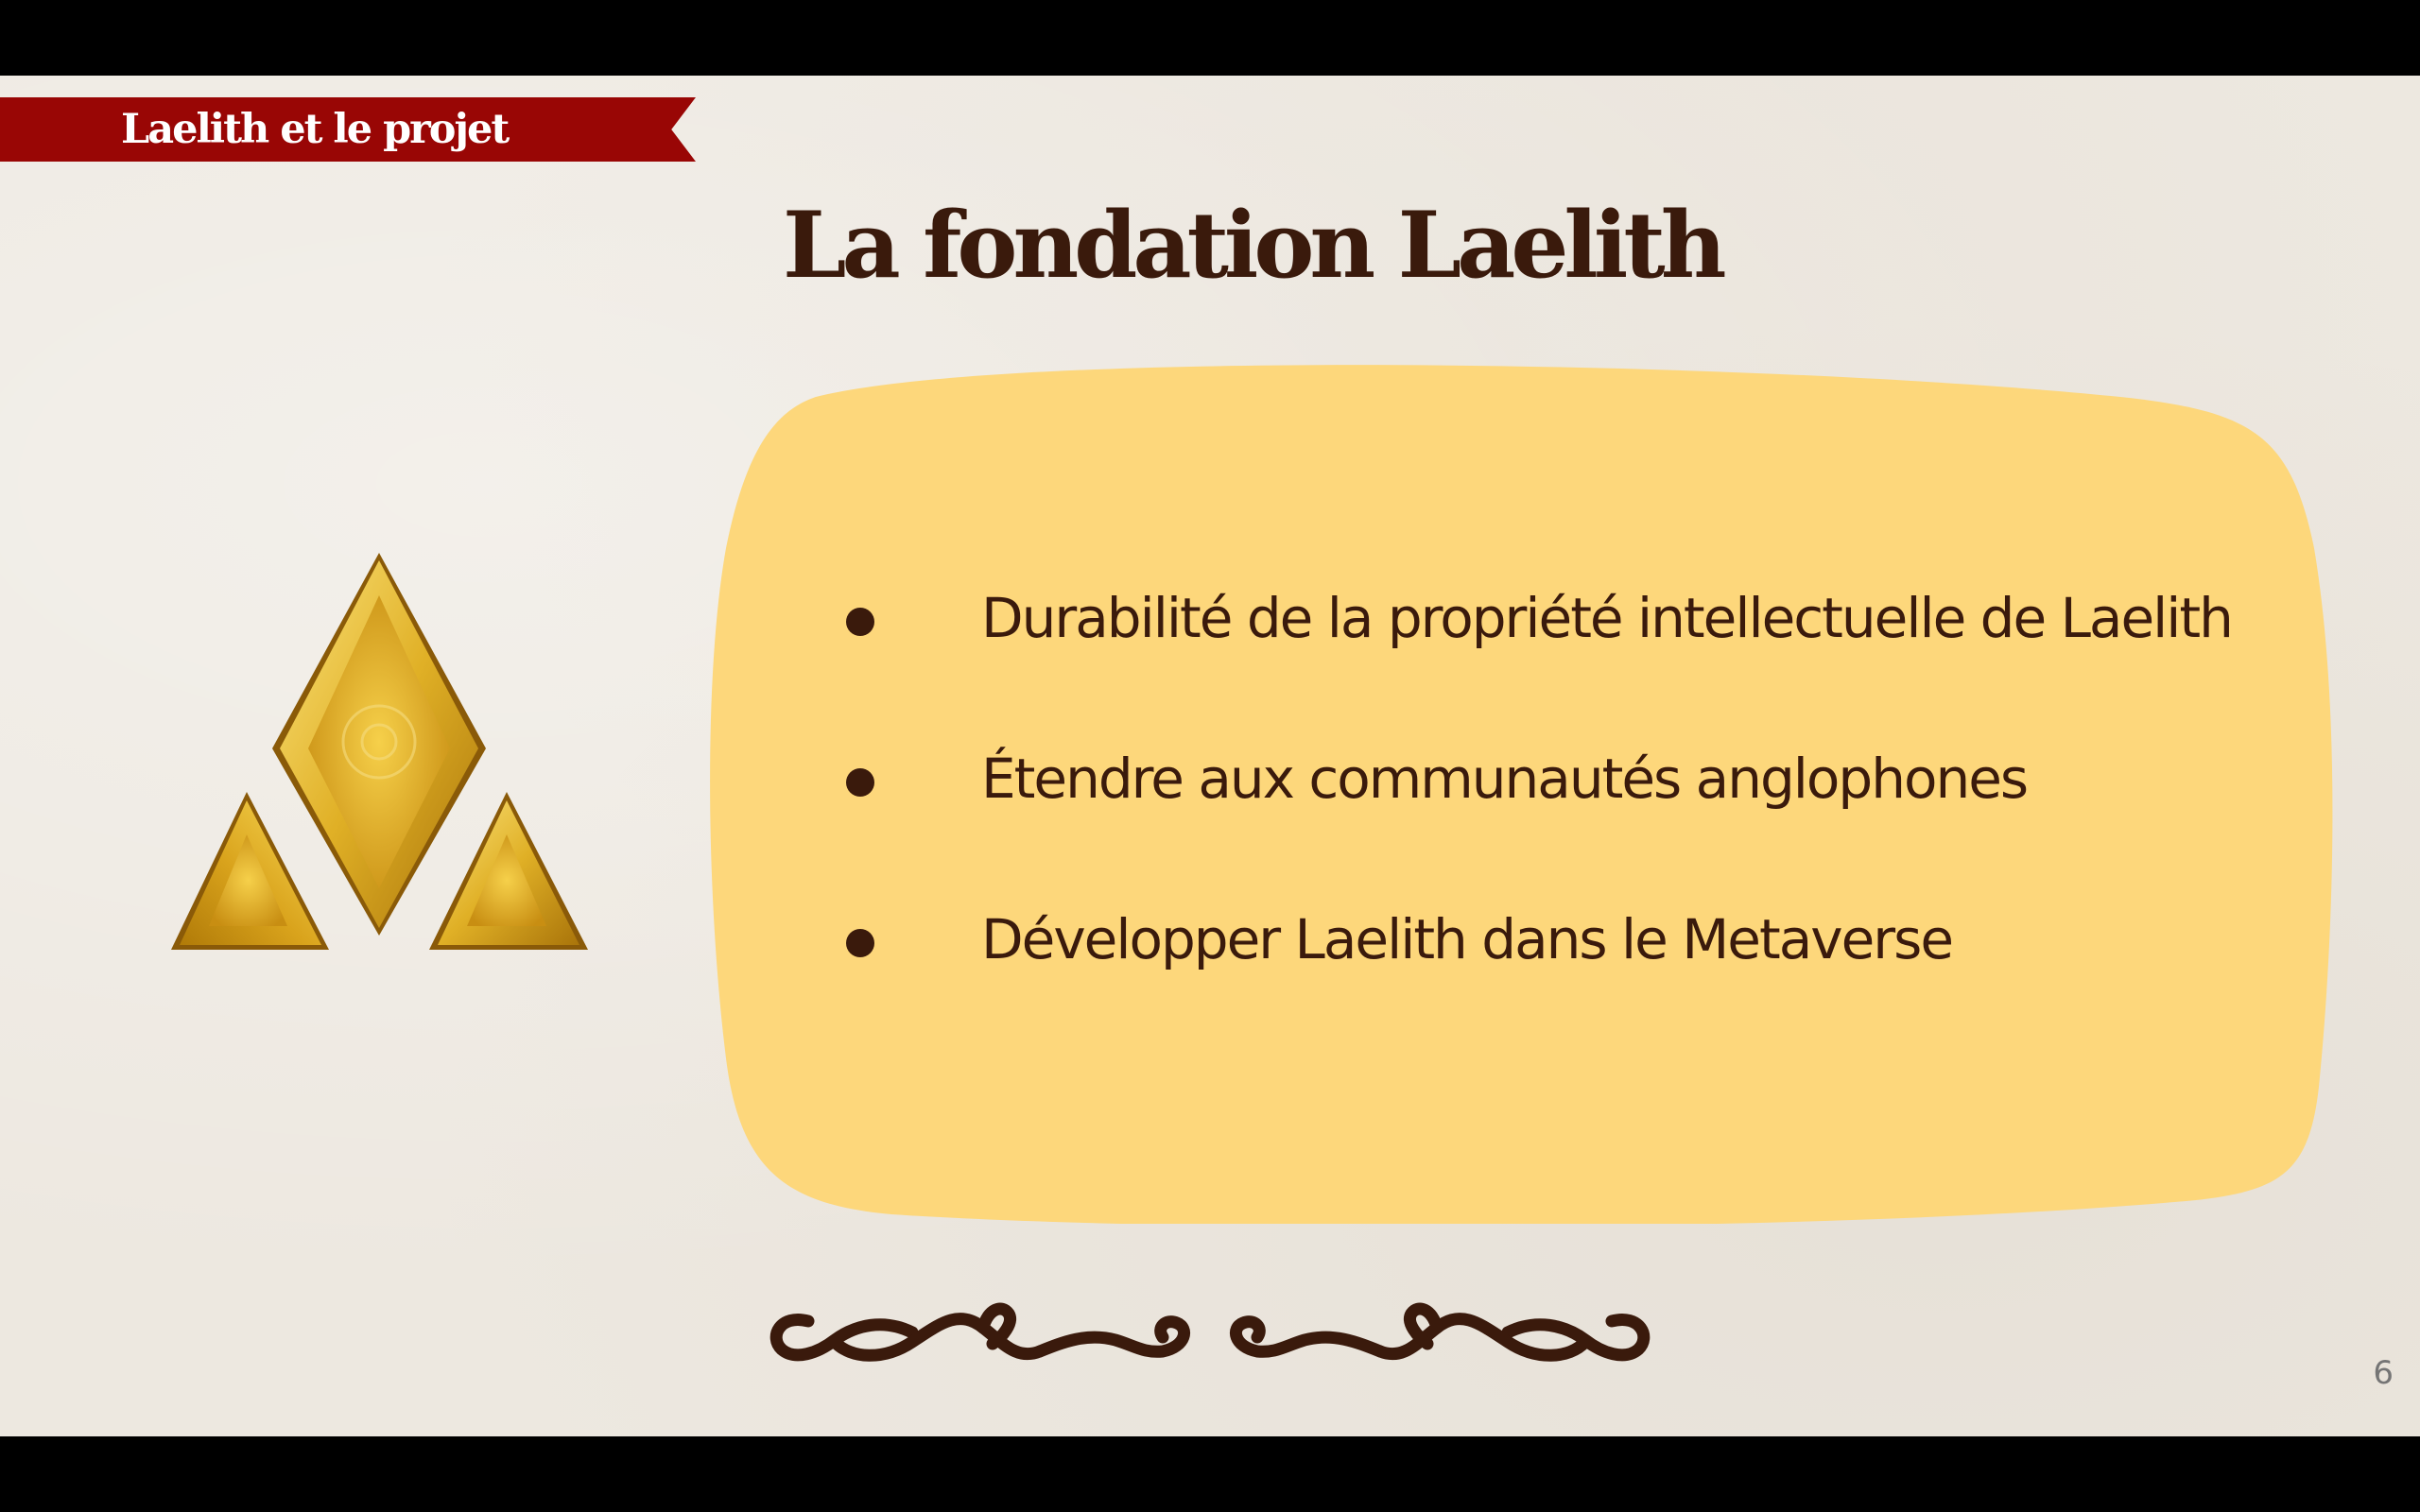  I want to click on golden-triangle-gems-icon, so click(379, 756).